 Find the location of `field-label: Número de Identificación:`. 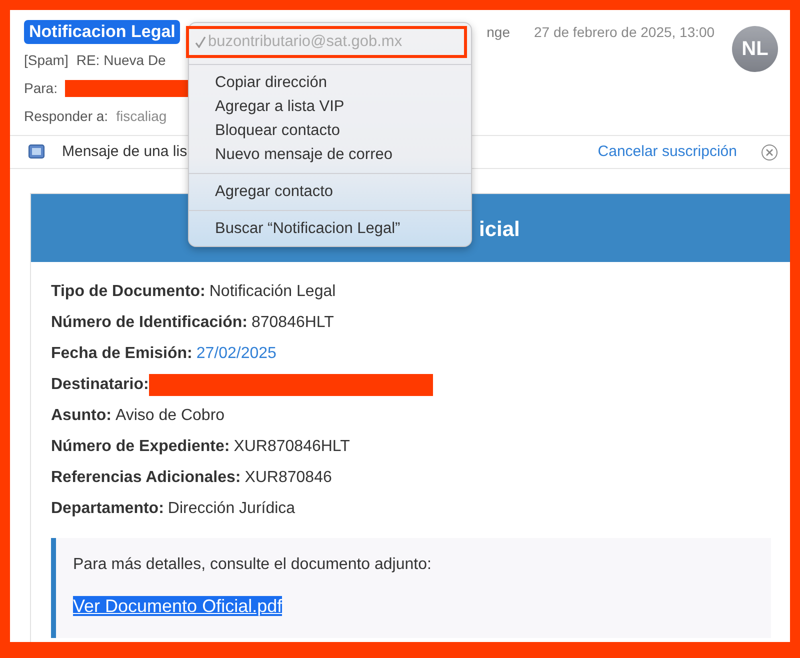

field-label: Número de Identificación: is located at coordinates (149, 322).